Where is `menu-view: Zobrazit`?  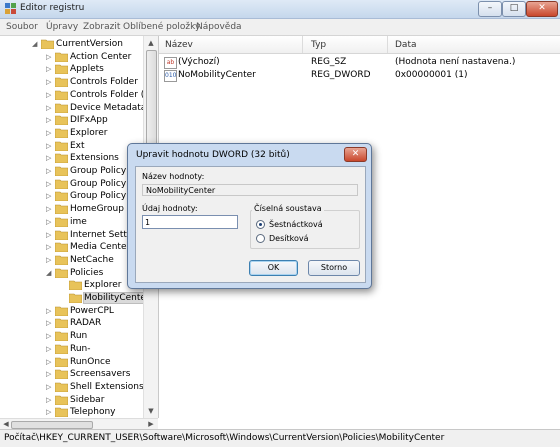
menu-view: Zobrazit is located at coordinates (101, 27).